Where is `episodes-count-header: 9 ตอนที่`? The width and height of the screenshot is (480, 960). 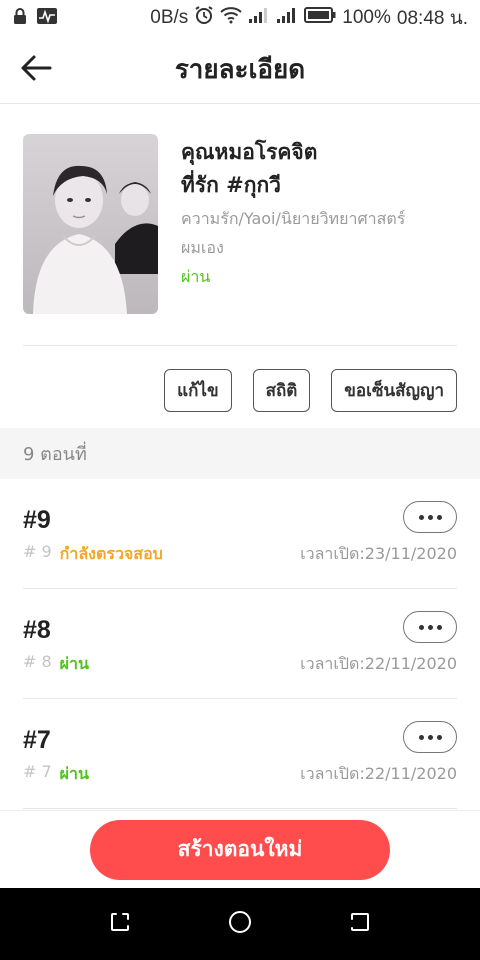
episodes-count-header: 9 ตอนที่ is located at coordinates (240, 453).